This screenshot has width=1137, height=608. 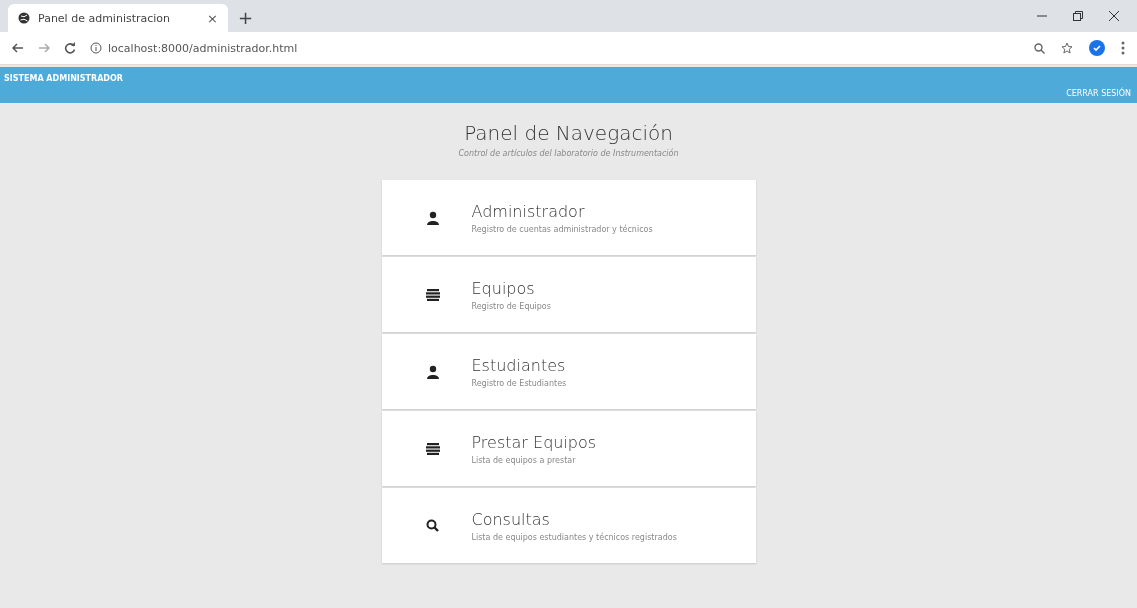 What do you see at coordinates (519, 365) in the screenshot?
I see `card-title: Estudiantes` at bounding box center [519, 365].